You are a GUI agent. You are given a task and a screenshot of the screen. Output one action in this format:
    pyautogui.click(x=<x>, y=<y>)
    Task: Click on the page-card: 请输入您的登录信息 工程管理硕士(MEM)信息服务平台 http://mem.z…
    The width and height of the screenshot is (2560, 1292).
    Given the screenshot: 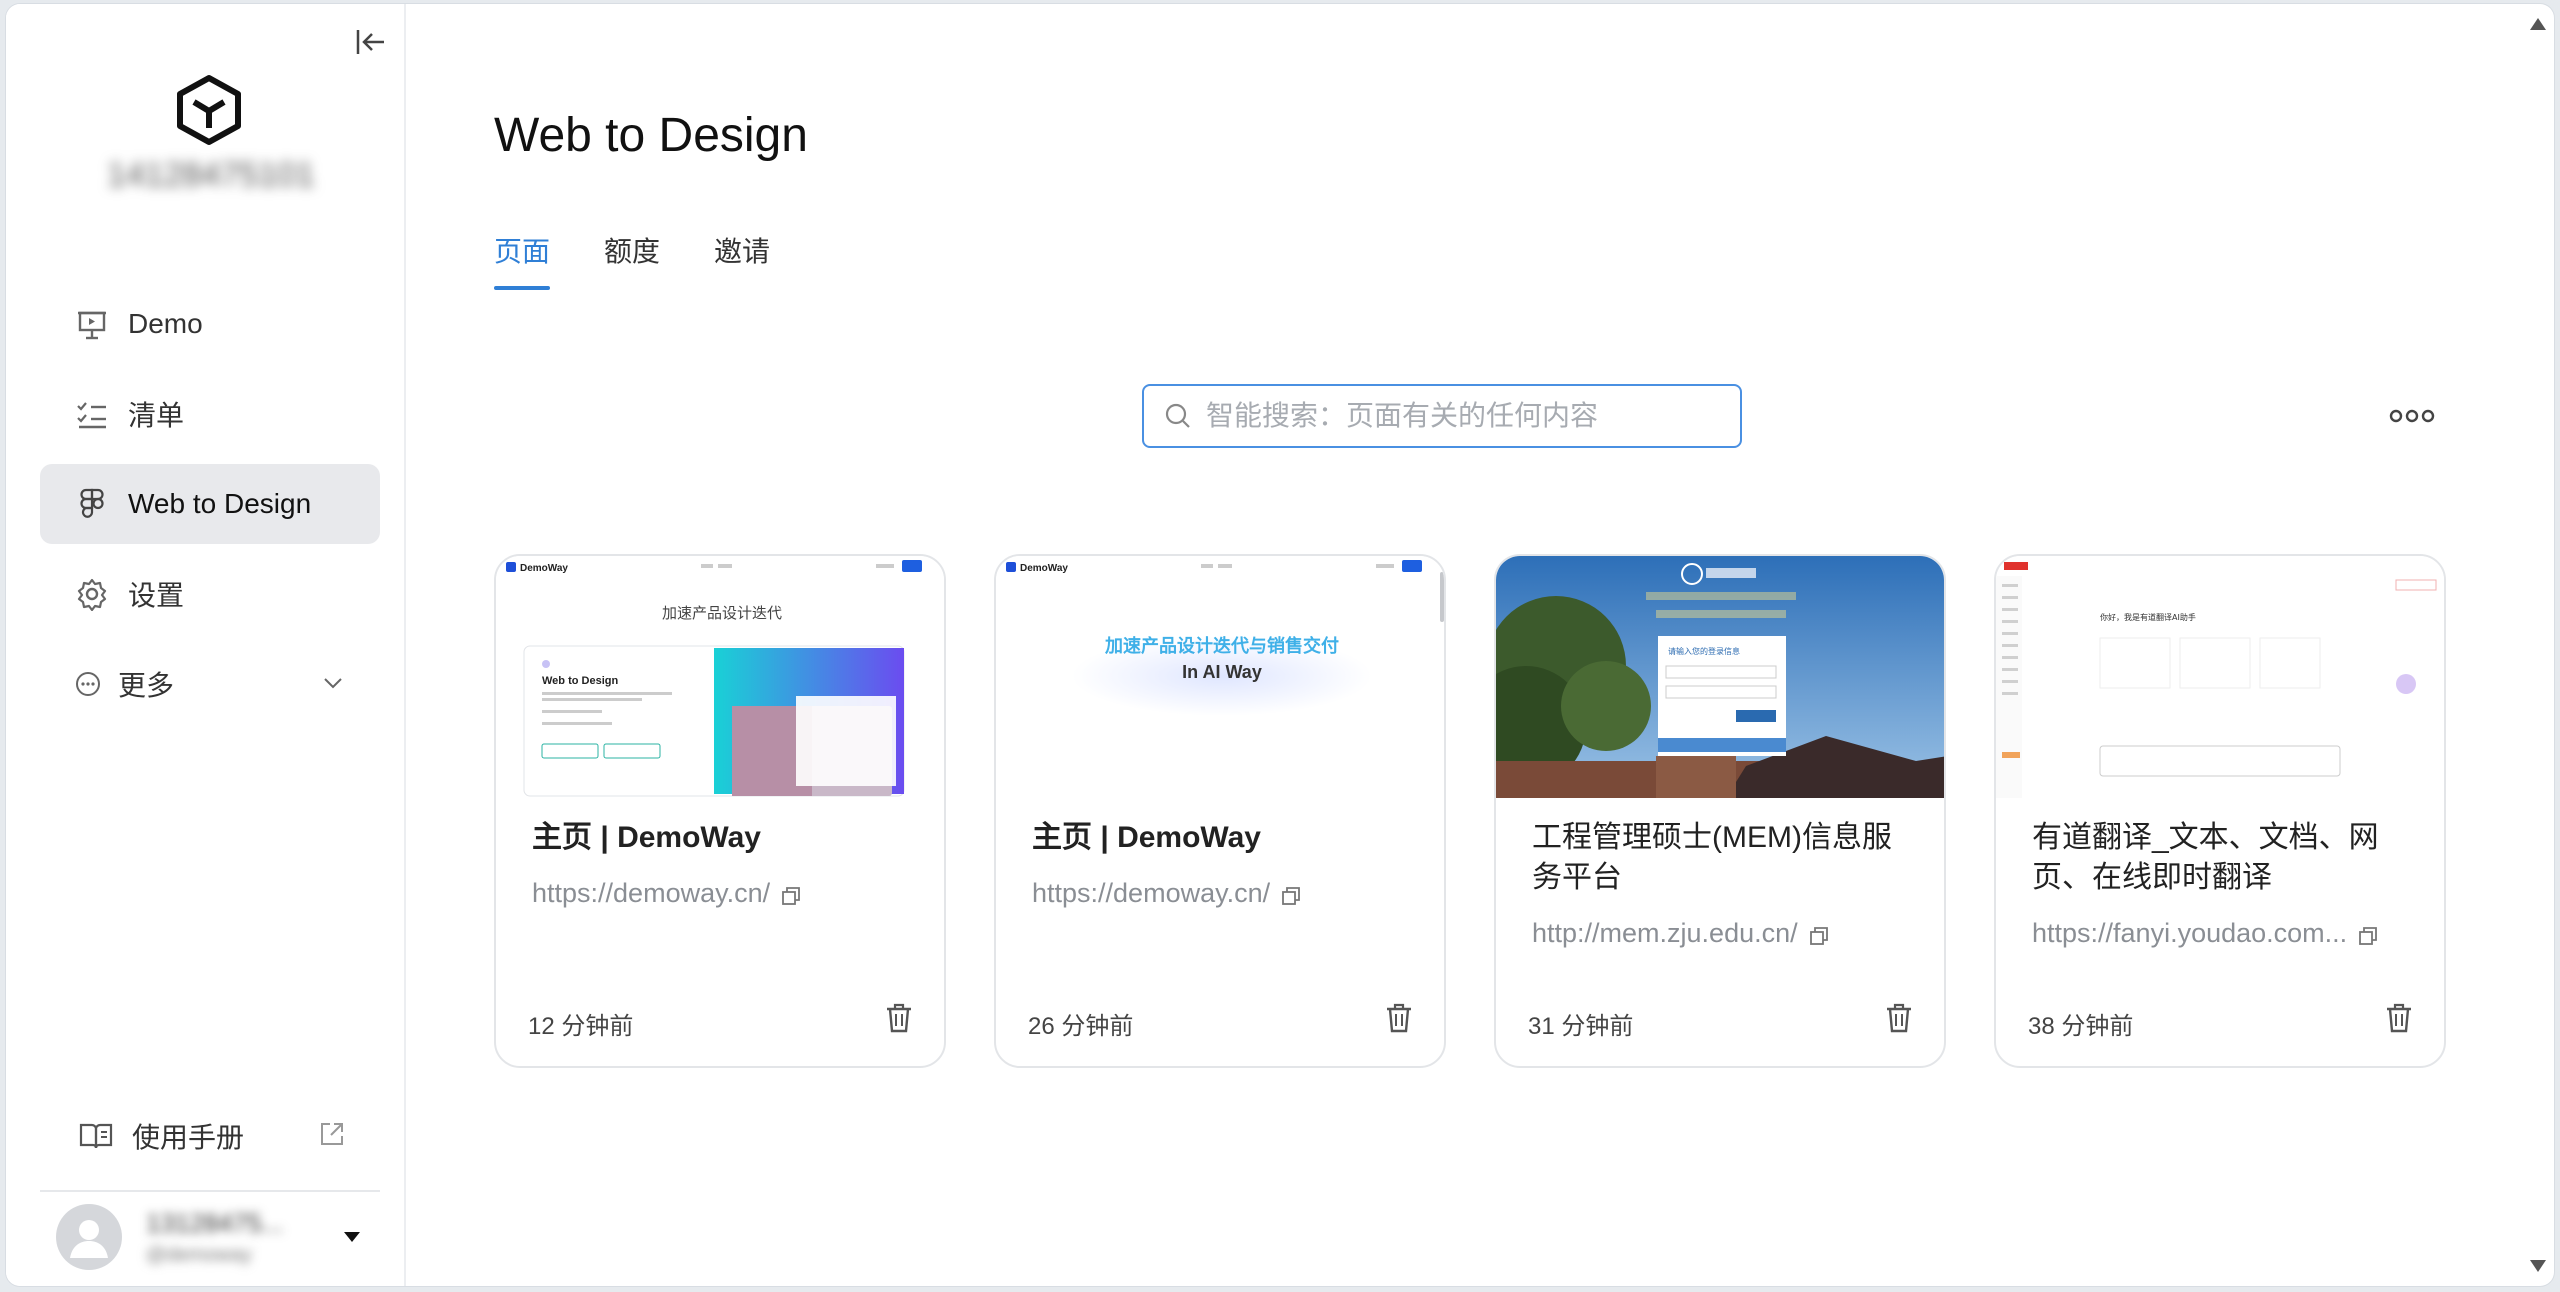 What is the action you would take?
    pyautogui.click(x=1720, y=811)
    